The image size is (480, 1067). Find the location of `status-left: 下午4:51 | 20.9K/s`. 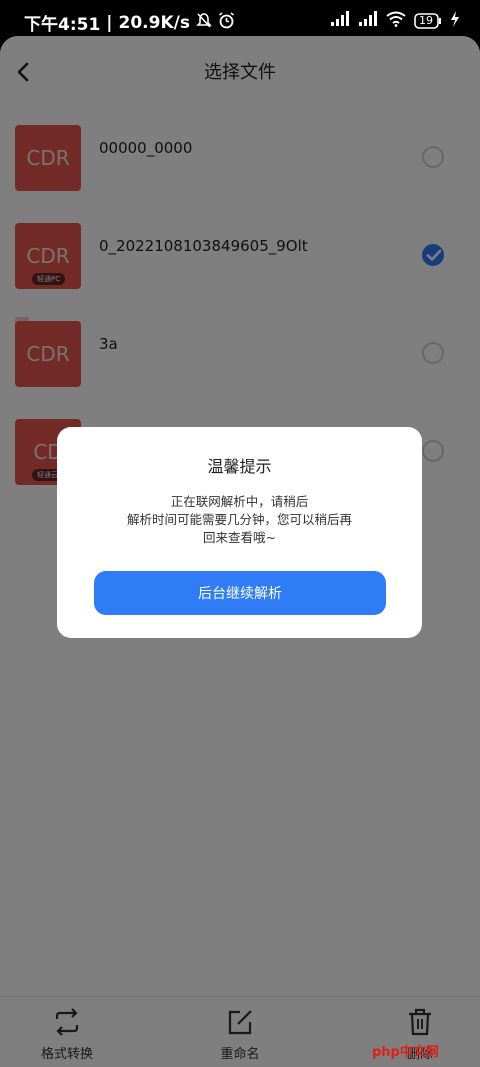

status-left: 下午4:51 | 20.9K/s is located at coordinates (129, 22).